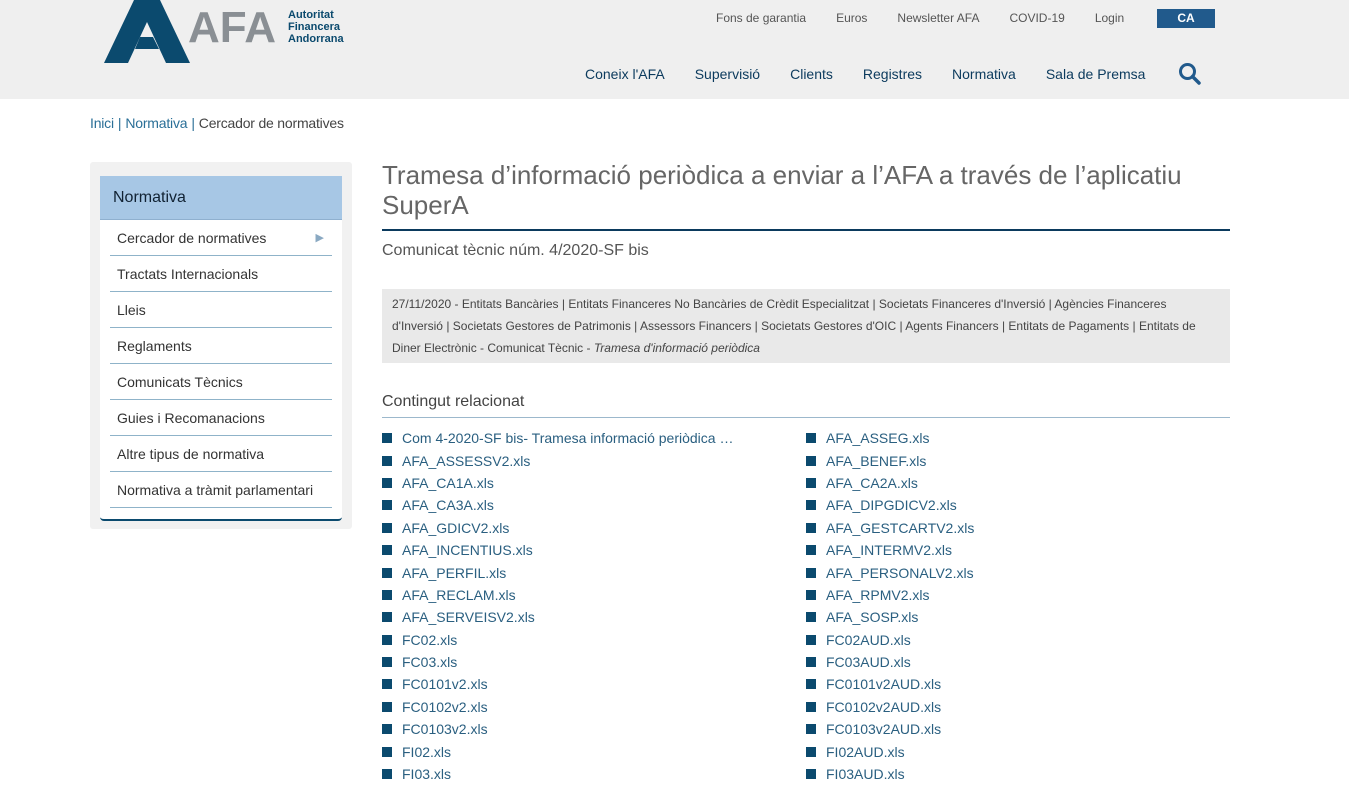  What do you see at coordinates (191, 418) in the screenshot?
I see `sidebar-item-label: Guies i Recomanacions` at bounding box center [191, 418].